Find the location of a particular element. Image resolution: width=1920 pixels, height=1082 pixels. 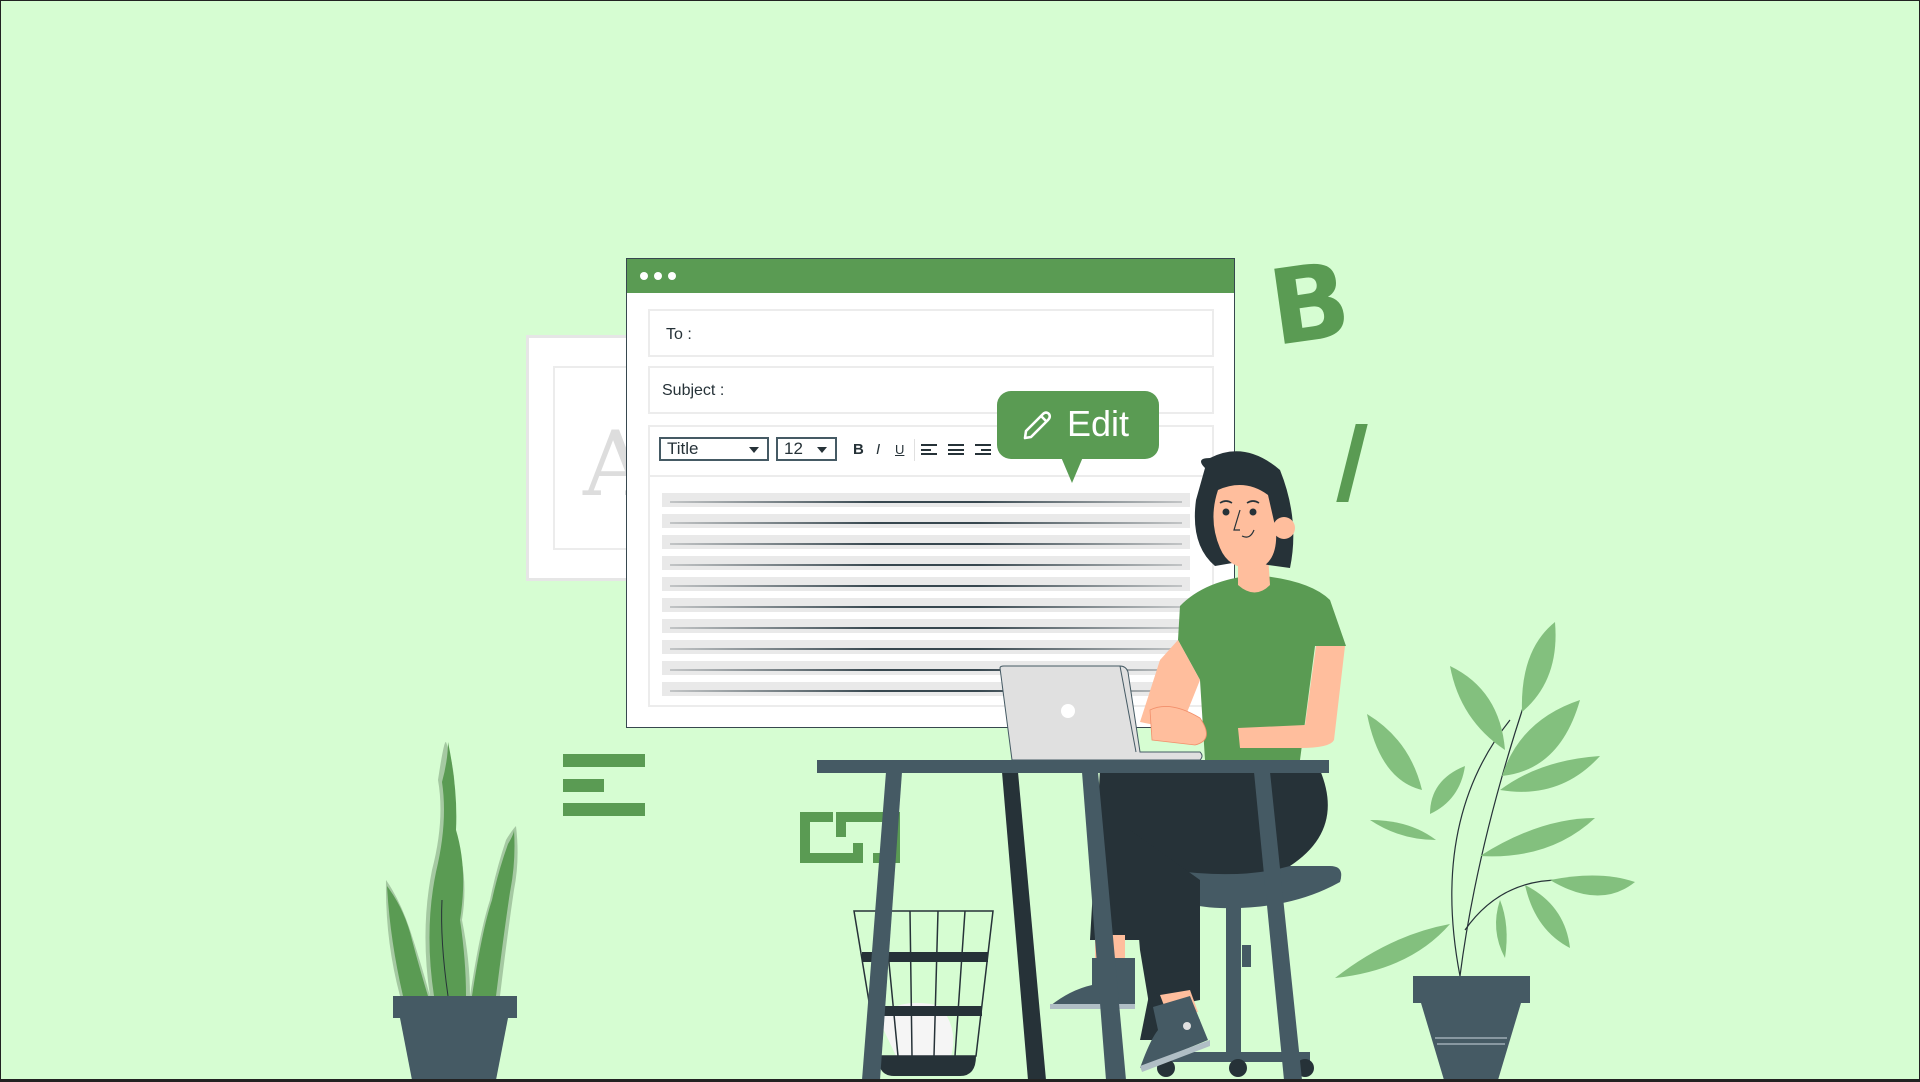

leafy-plant is located at coordinates (1485, 851).